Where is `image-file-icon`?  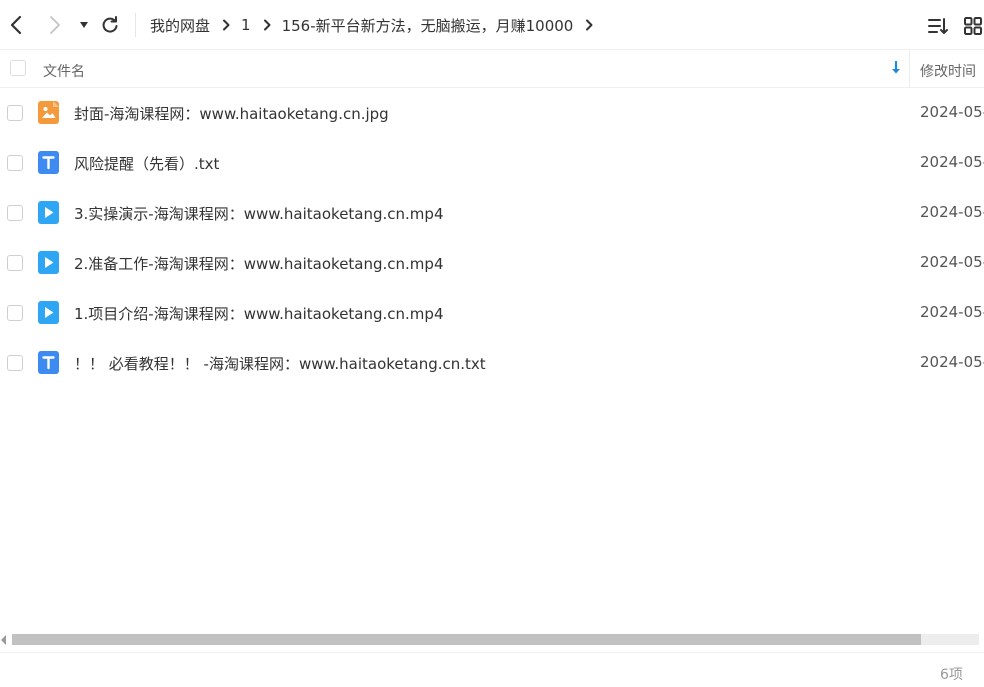
image-file-icon is located at coordinates (48, 112).